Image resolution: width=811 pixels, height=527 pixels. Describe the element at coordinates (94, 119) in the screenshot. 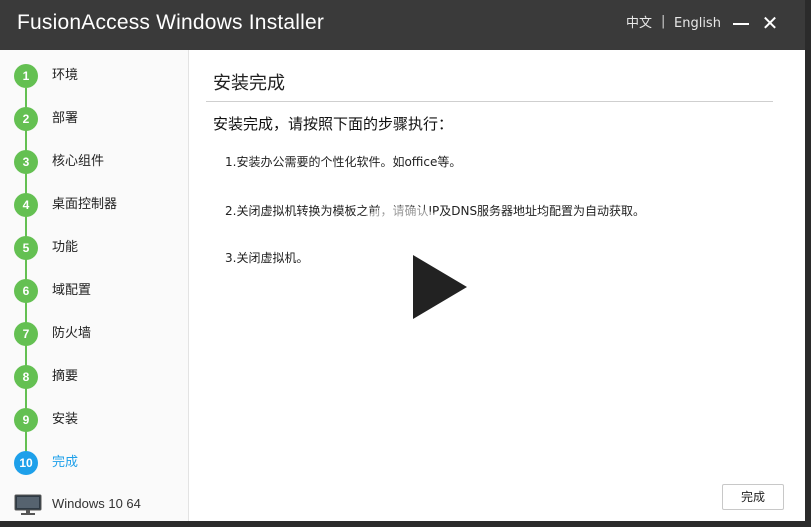

I see `sidebar-step-deploy: 2 部署` at that location.